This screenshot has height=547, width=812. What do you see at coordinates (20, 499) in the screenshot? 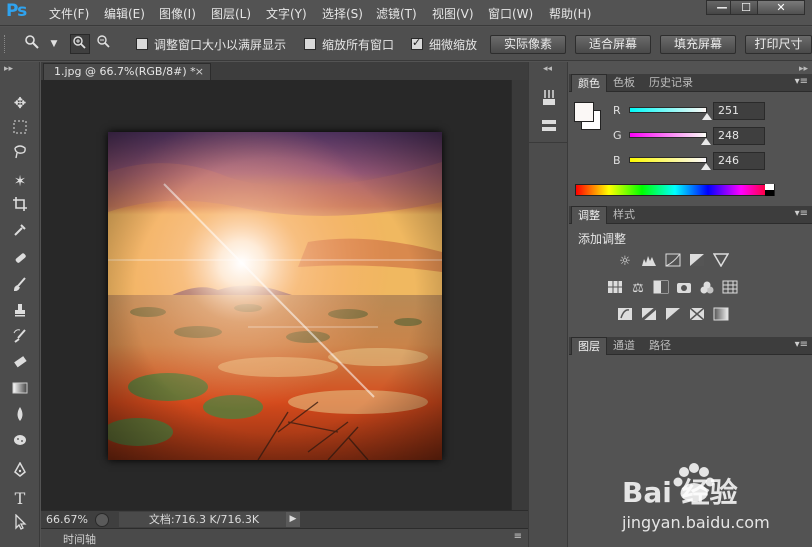
I see `type-tool-icon: T` at bounding box center [20, 499].